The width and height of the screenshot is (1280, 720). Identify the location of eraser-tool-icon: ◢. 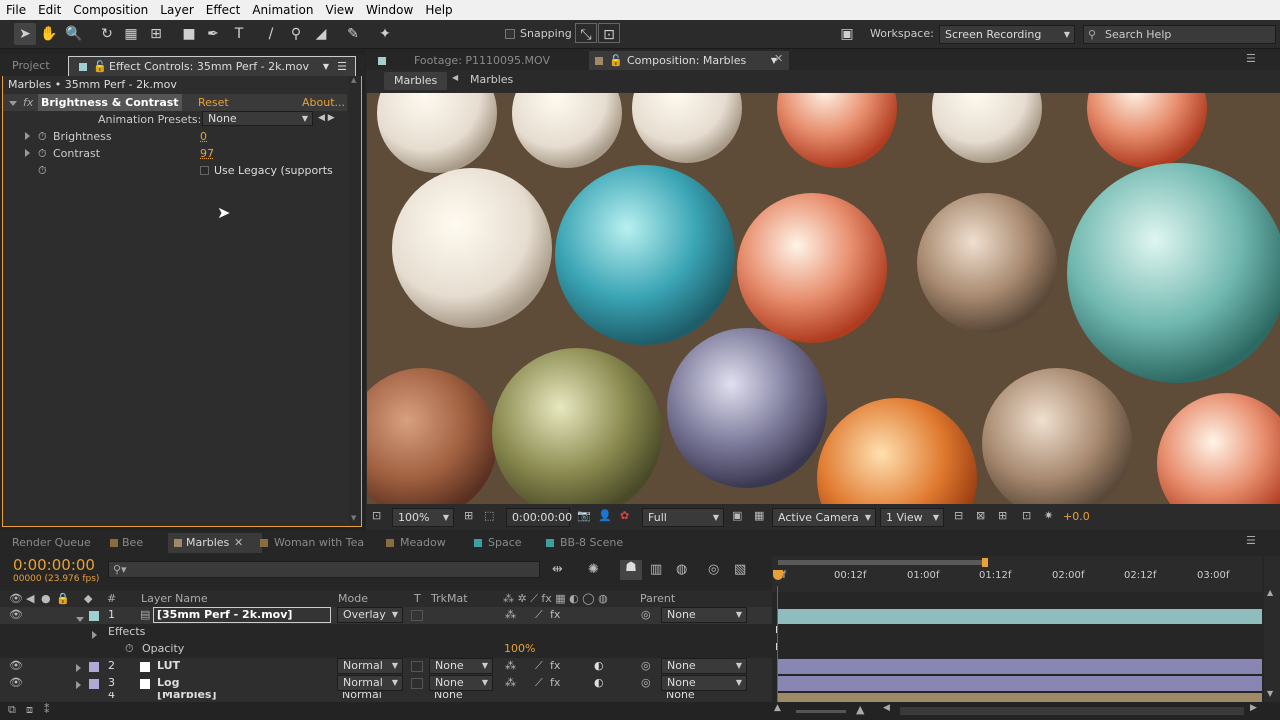
(321, 34).